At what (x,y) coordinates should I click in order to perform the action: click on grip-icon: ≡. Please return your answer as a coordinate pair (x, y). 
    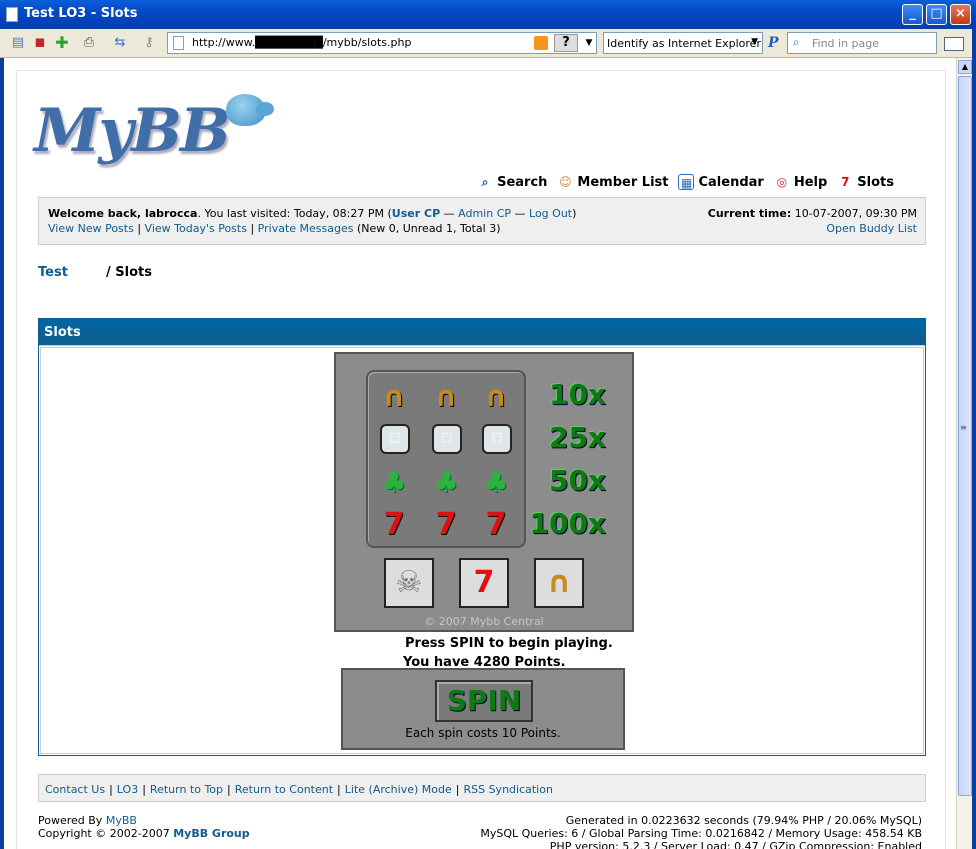
    Looking at the image, I should click on (963, 427).